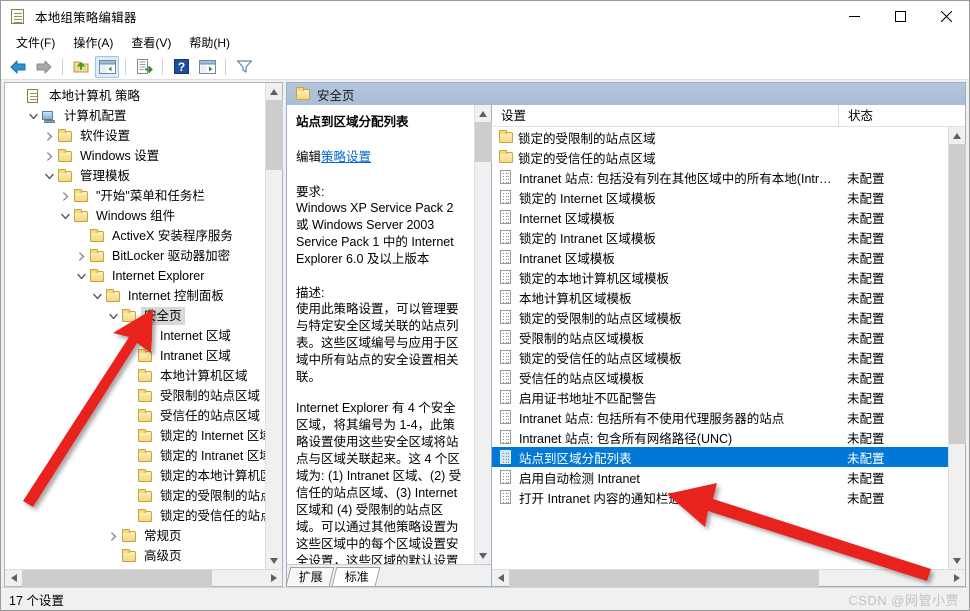 This screenshot has width=970, height=611. I want to click on table-row: 锁定的 Internet 区域模板 未配置, so click(720, 197).